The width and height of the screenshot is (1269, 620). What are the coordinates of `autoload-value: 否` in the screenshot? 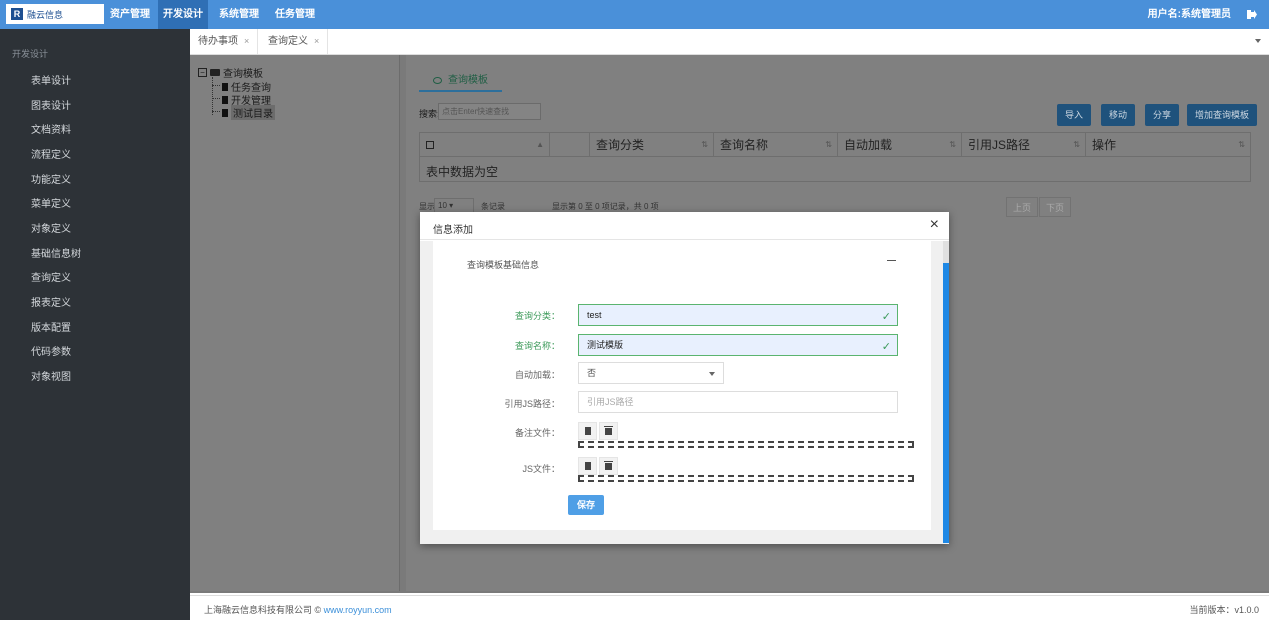 It's located at (592, 373).